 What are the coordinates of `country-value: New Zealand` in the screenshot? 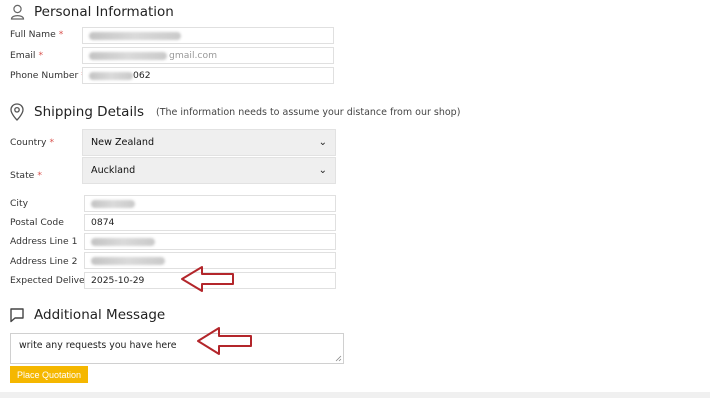 It's located at (123, 142).